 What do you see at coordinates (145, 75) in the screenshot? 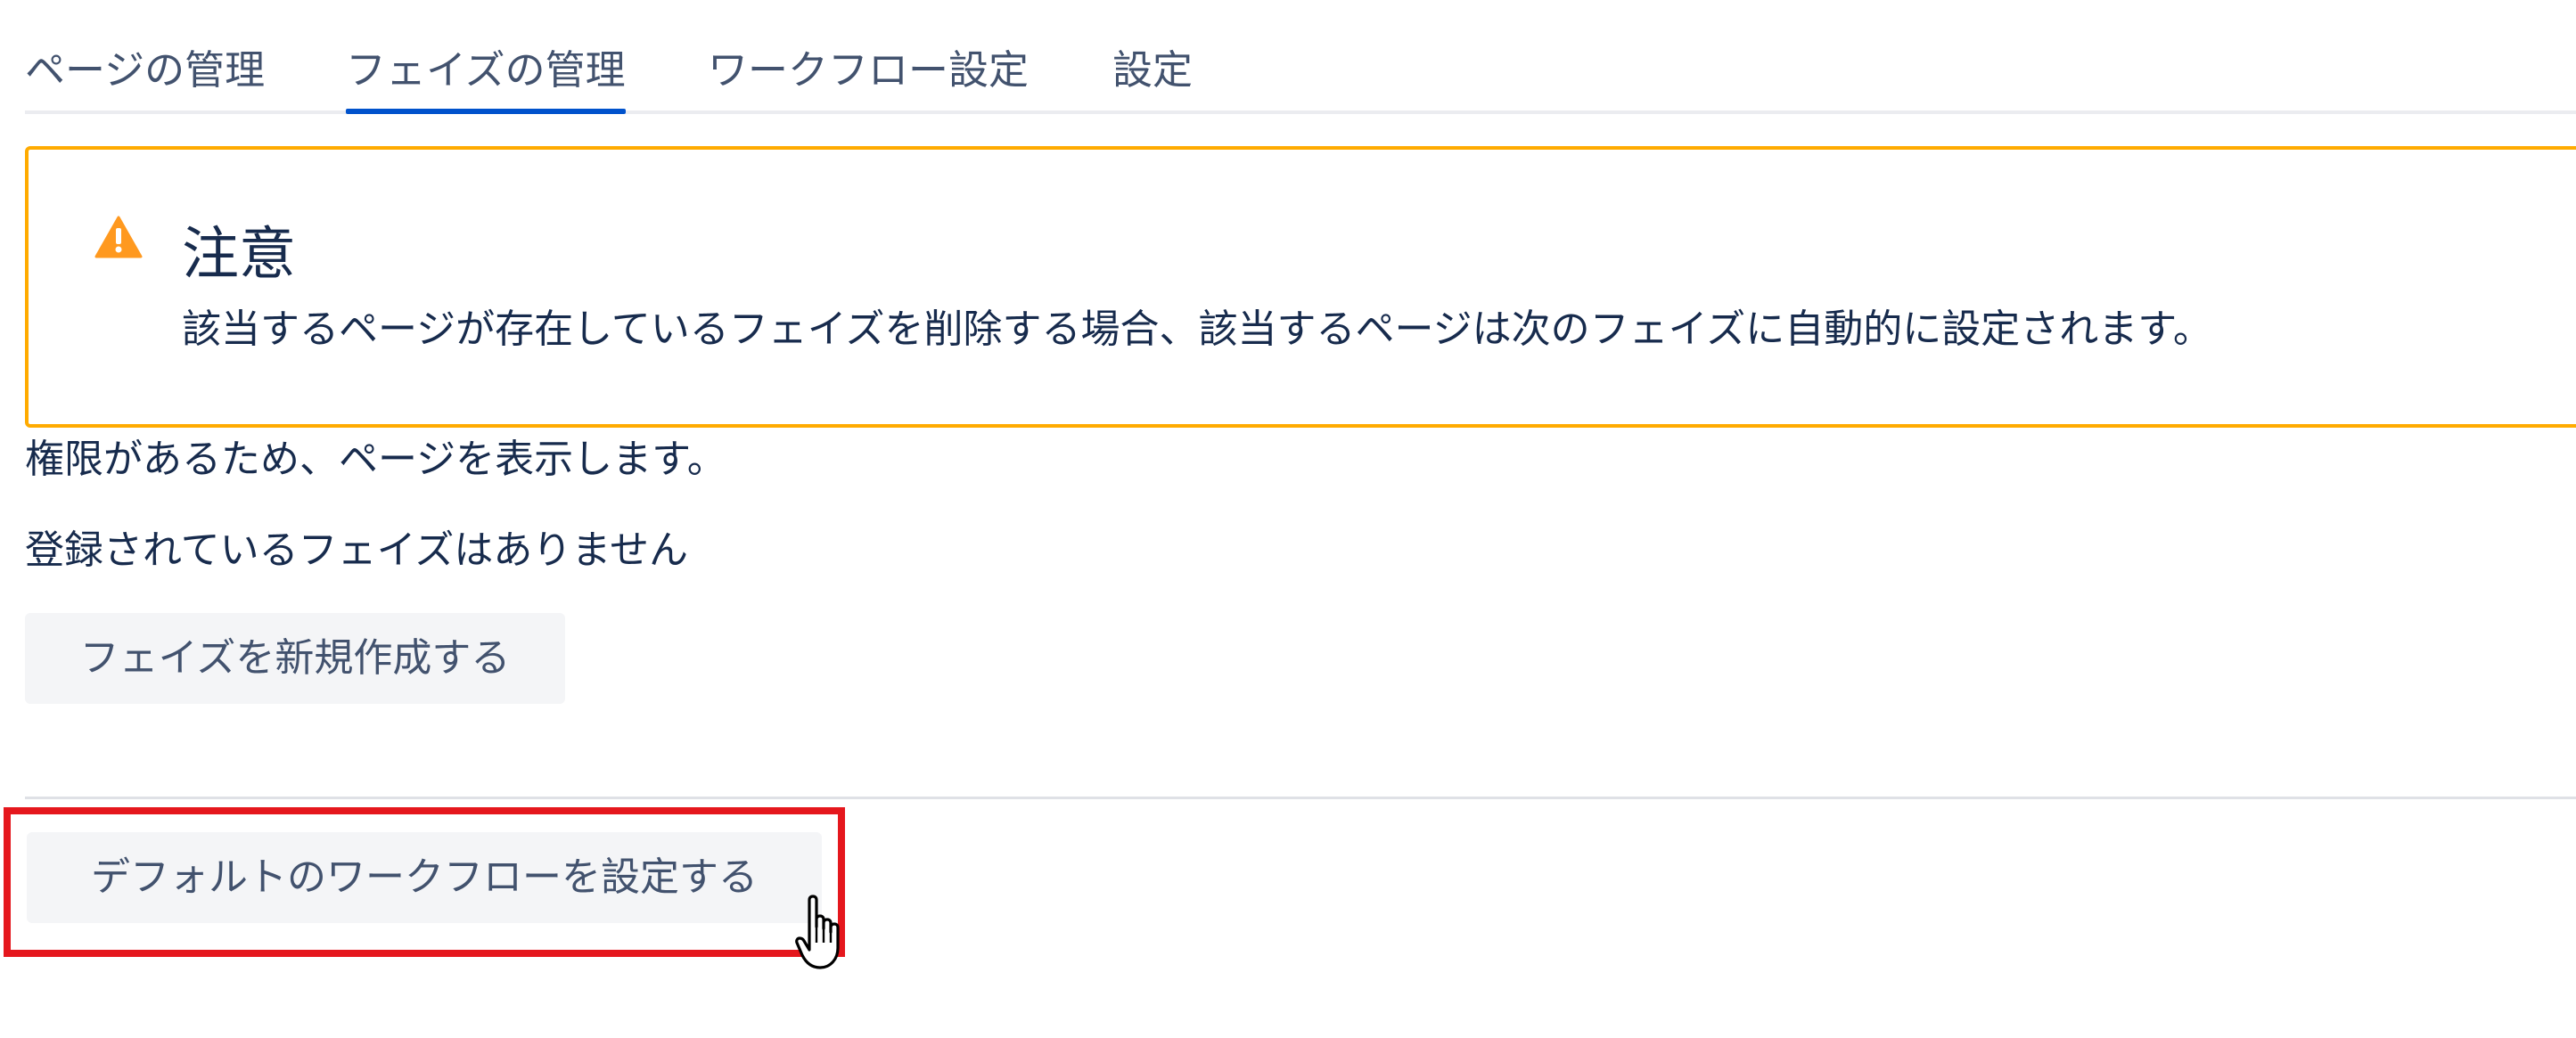
I see `tab-page-management: ページの管理` at bounding box center [145, 75].